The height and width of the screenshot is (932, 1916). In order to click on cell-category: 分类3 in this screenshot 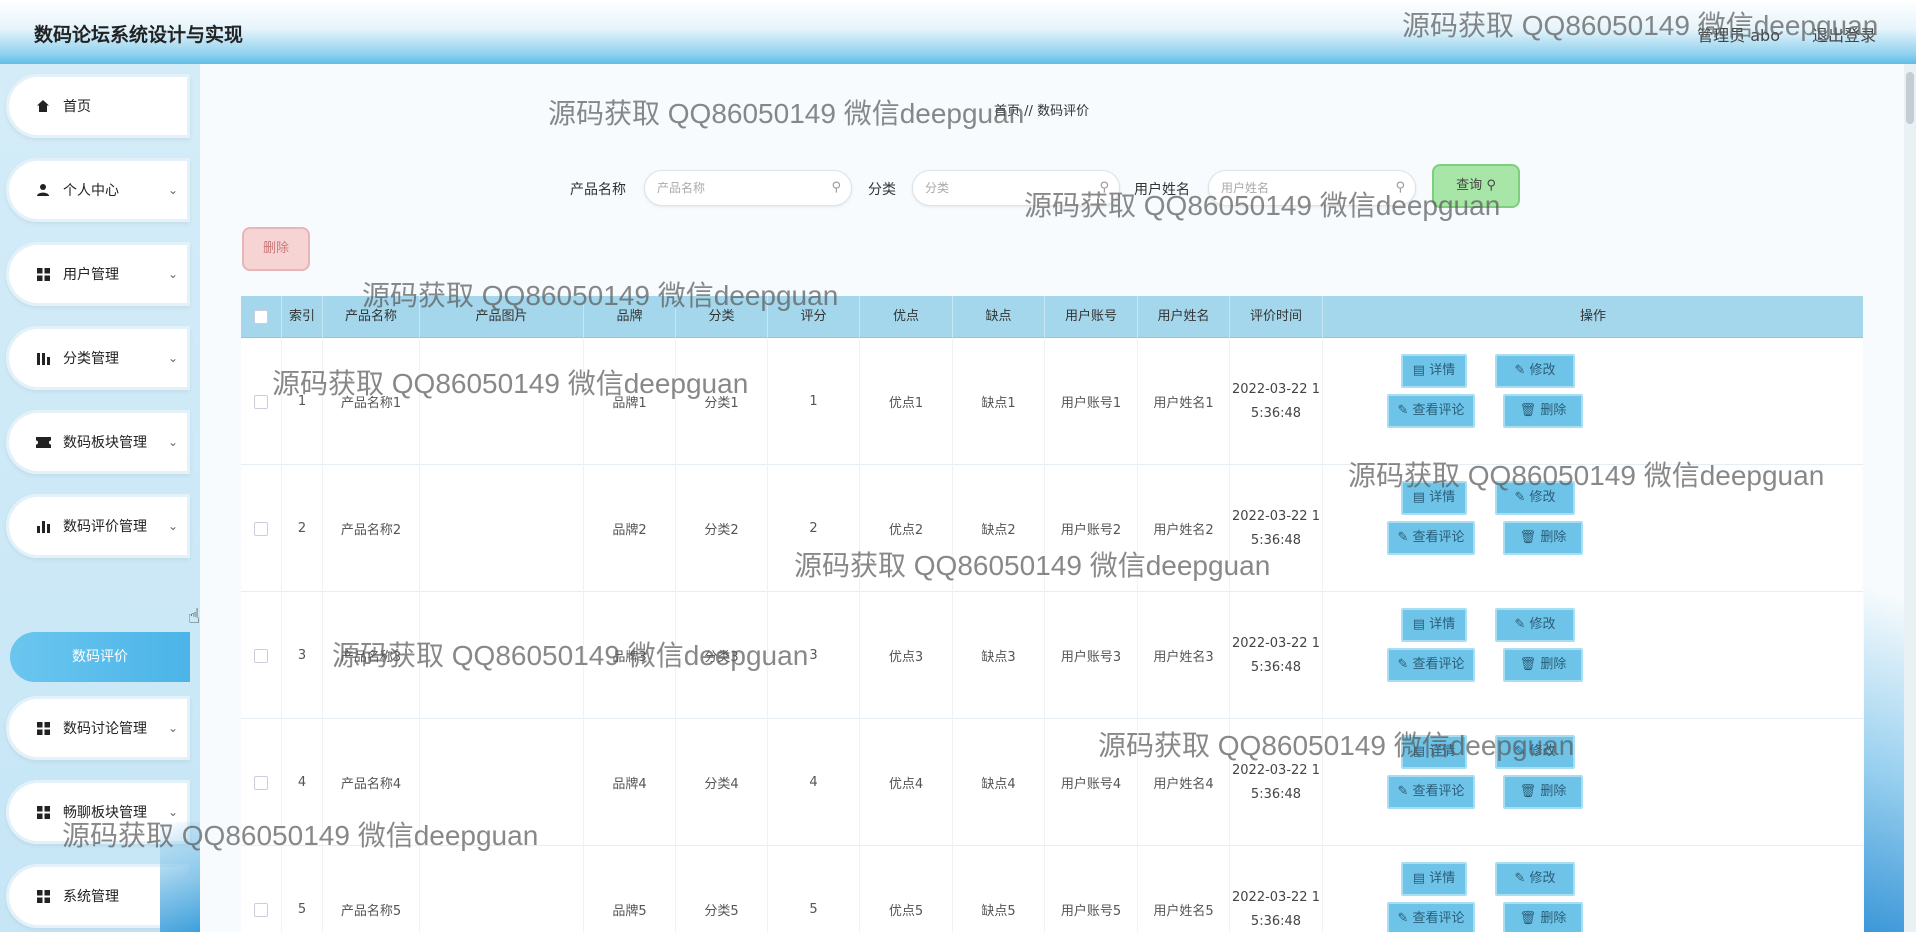, I will do `click(722, 655)`.